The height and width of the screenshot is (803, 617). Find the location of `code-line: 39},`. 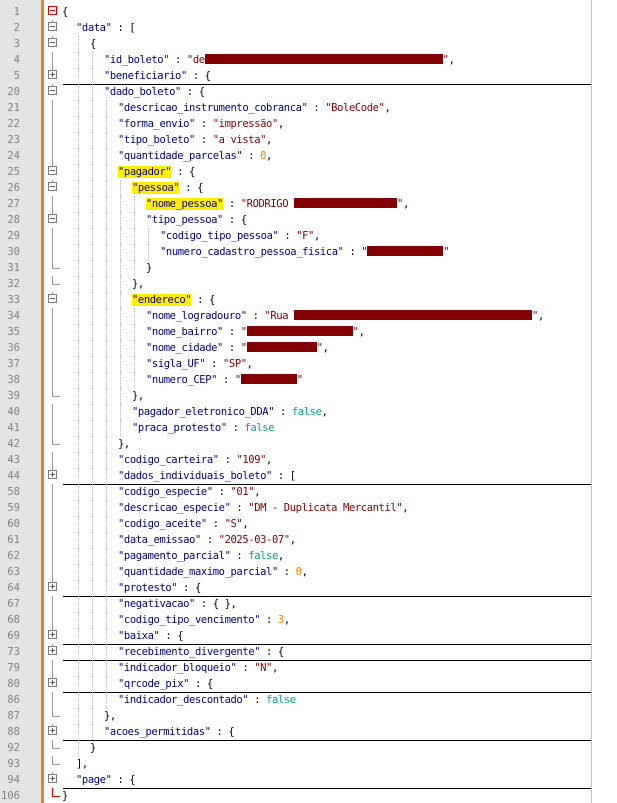

code-line: 39}, is located at coordinates (295, 396).